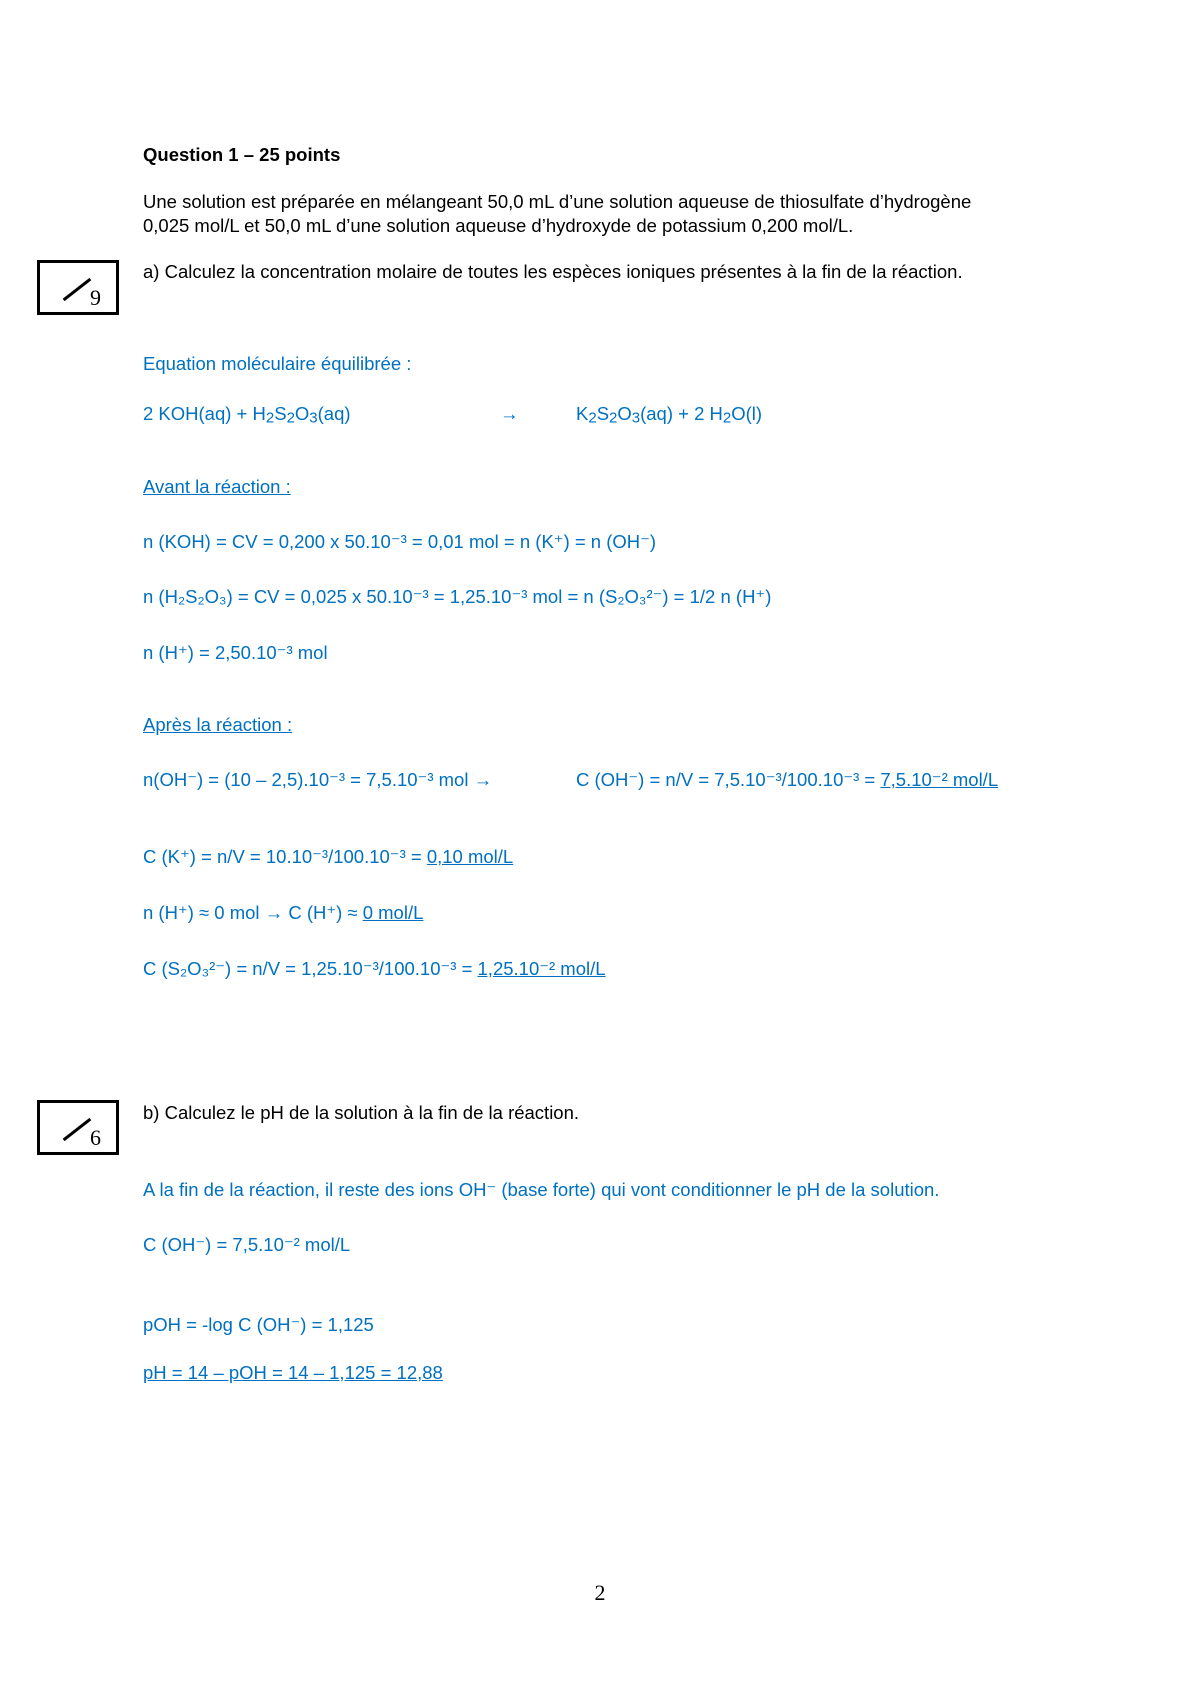  I want to click on equation-arrow: →, so click(509, 413).